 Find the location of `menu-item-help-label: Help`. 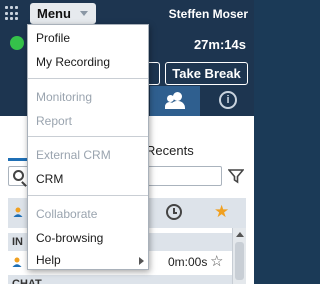

menu-item-help-label: Help is located at coordinates (48, 260).